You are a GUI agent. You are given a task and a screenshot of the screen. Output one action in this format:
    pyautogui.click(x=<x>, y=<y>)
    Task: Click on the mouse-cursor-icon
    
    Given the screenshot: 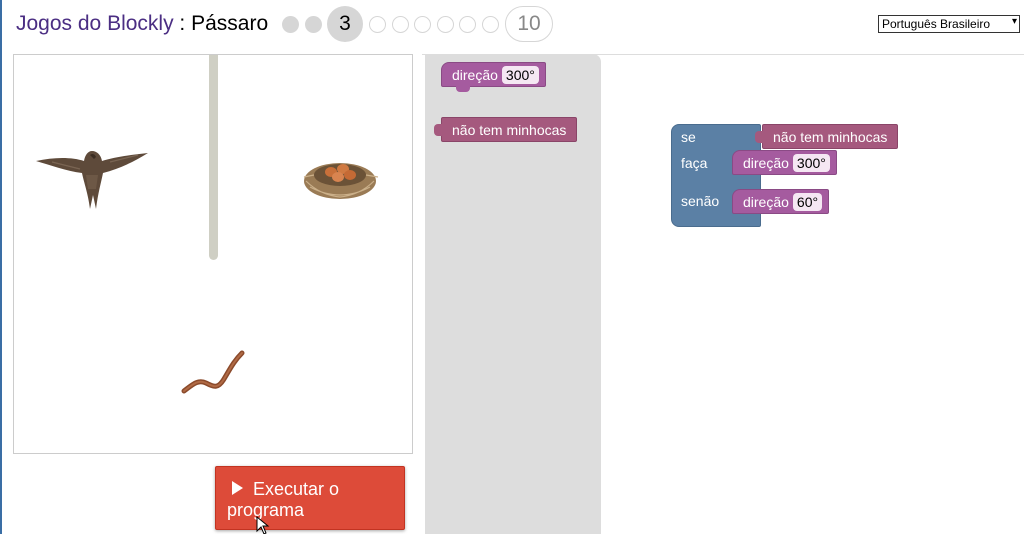 What is the action you would take?
    pyautogui.click(x=263, y=525)
    